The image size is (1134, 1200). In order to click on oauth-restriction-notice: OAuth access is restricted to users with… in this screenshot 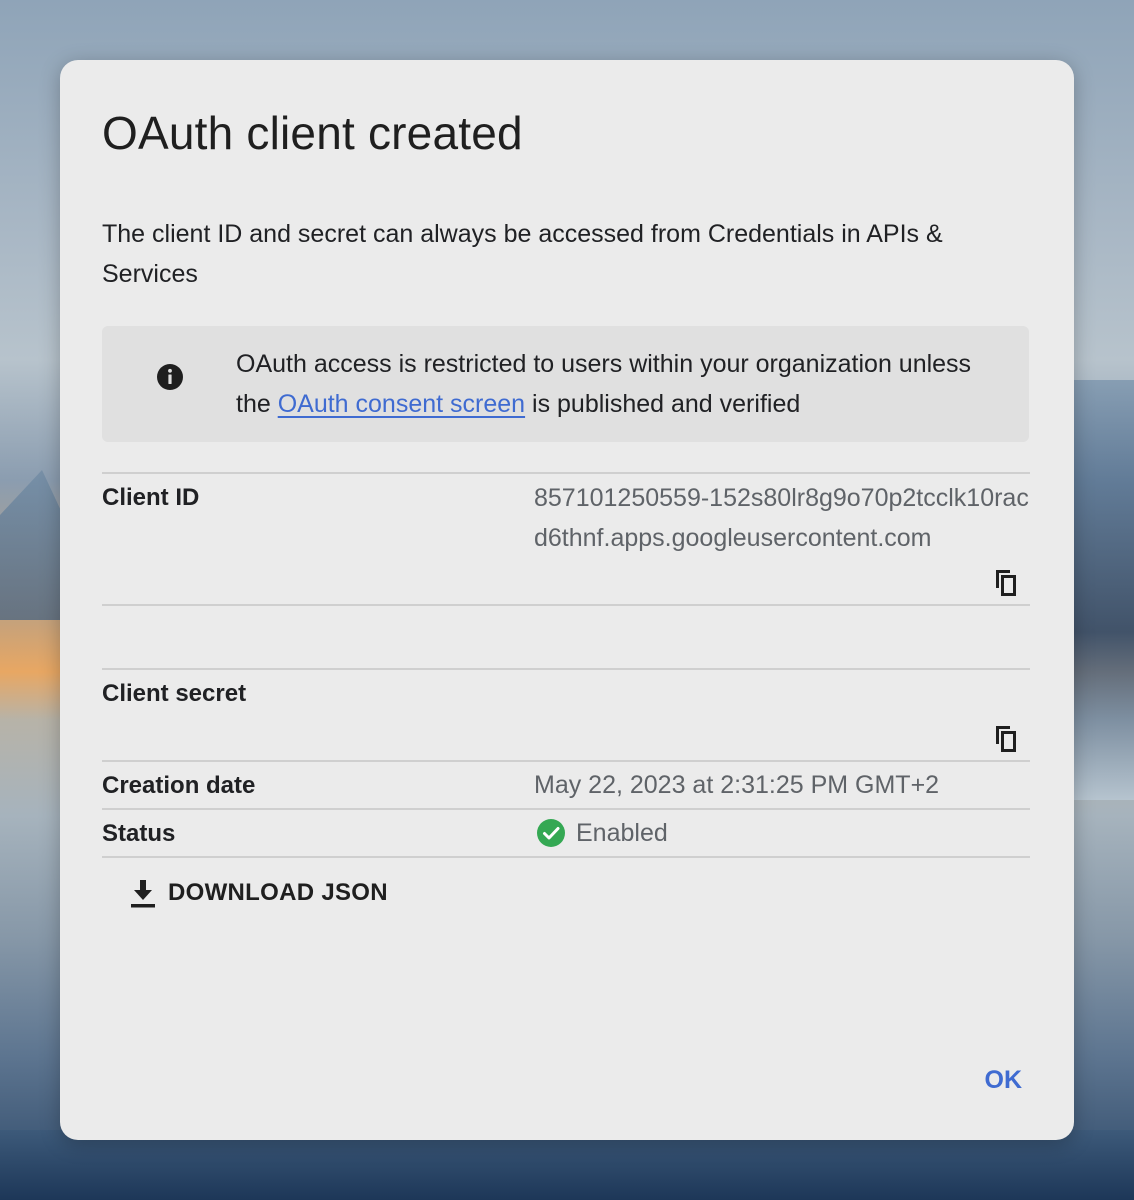, I will do `click(565, 384)`.